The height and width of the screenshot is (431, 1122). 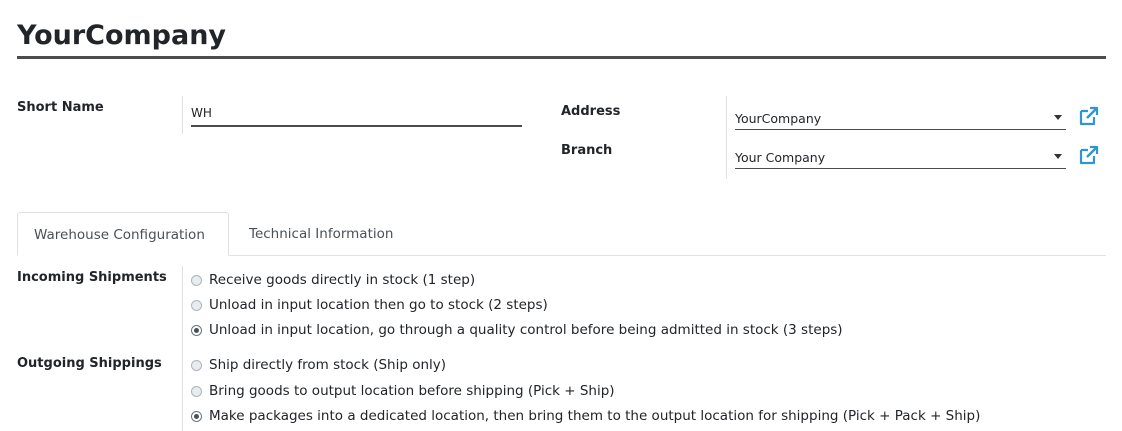 What do you see at coordinates (900, 117) in the screenshot?
I see `address-select: YourCompany` at bounding box center [900, 117].